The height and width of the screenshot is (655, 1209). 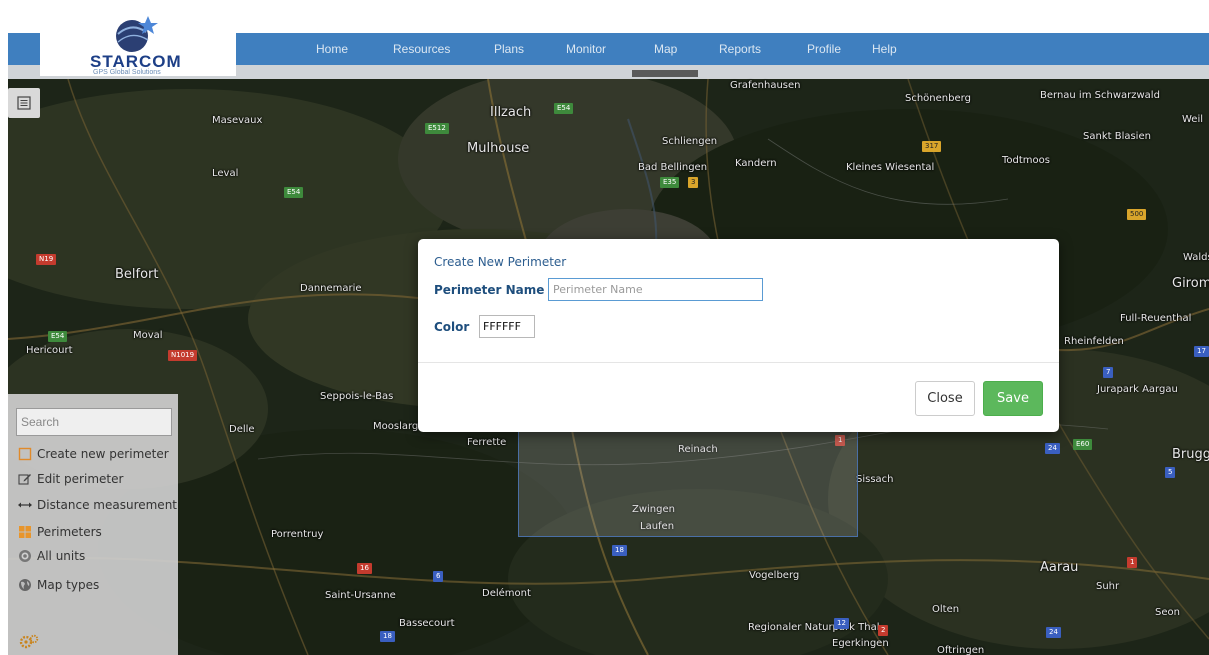 I want to click on map-place-label: Brugg, so click(x=1190, y=454).